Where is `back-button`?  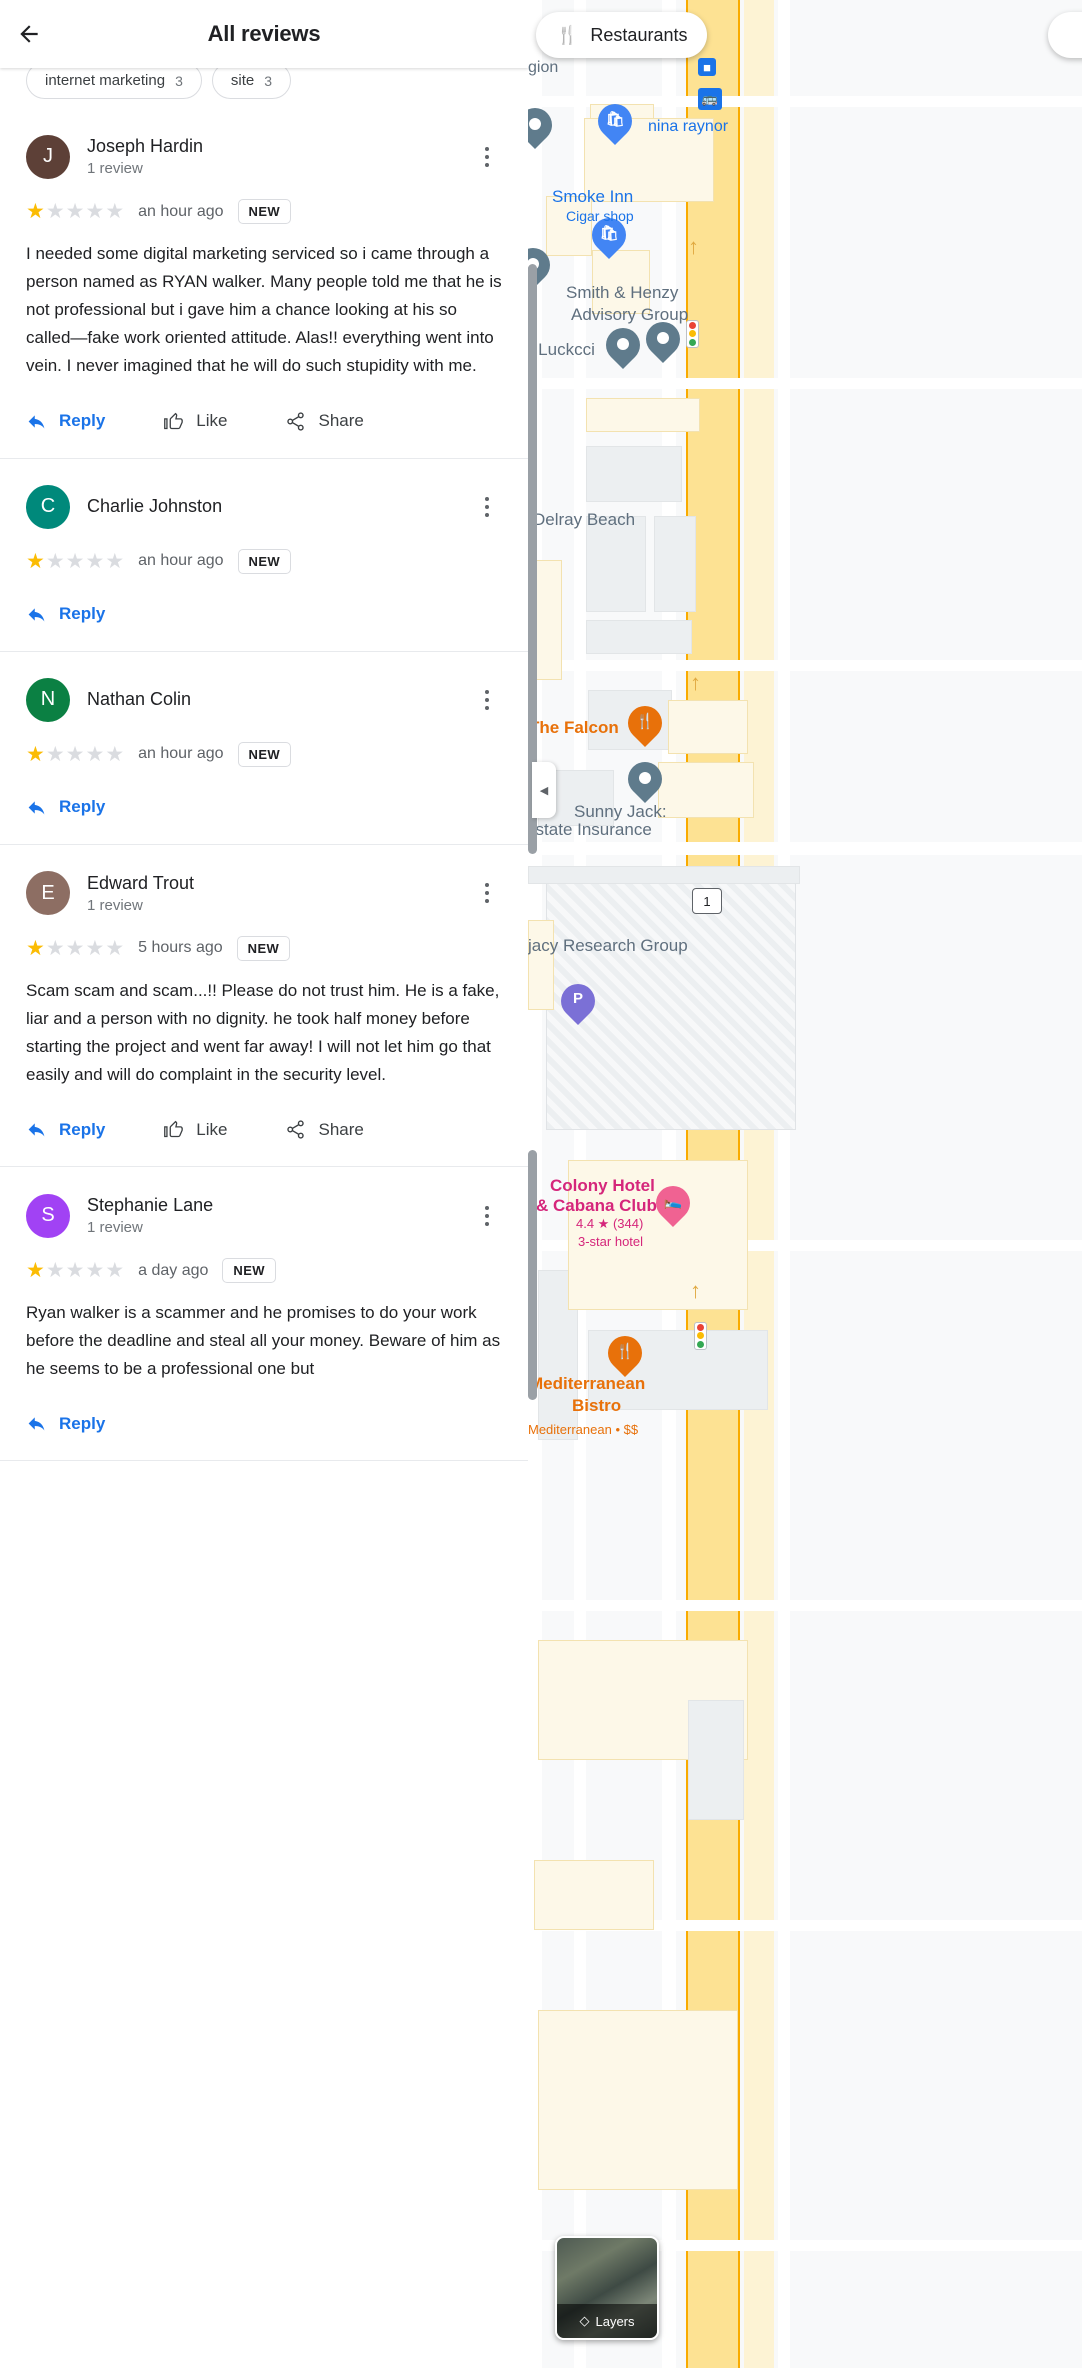
back-button is located at coordinates (29, 34).